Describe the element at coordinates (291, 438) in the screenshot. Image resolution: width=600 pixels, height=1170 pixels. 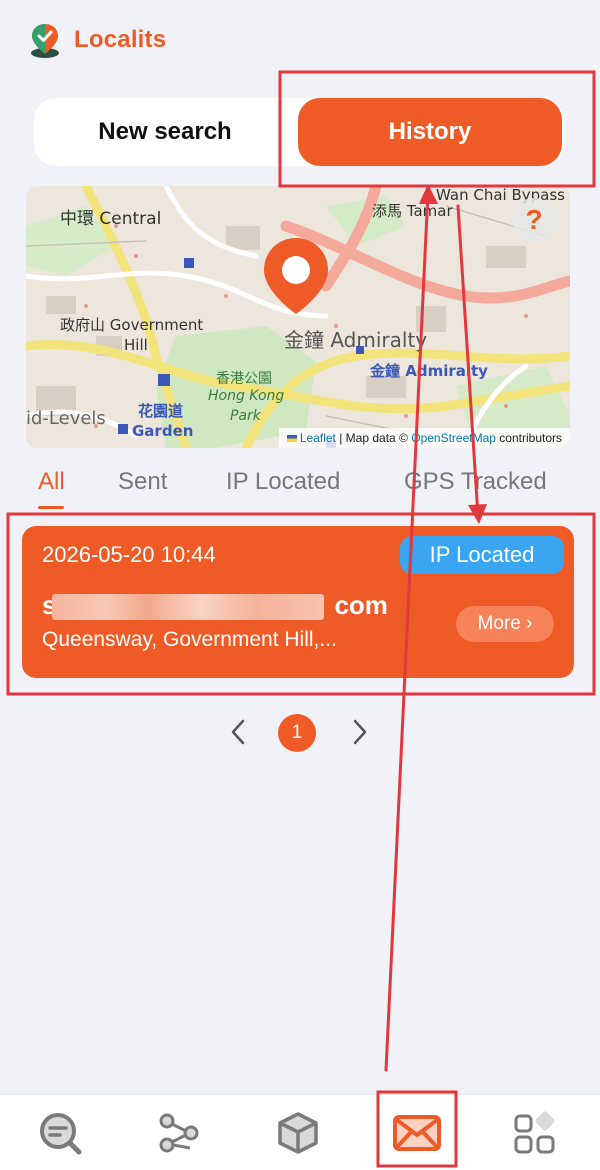
I see `ukraine-flag-icon` at that location.